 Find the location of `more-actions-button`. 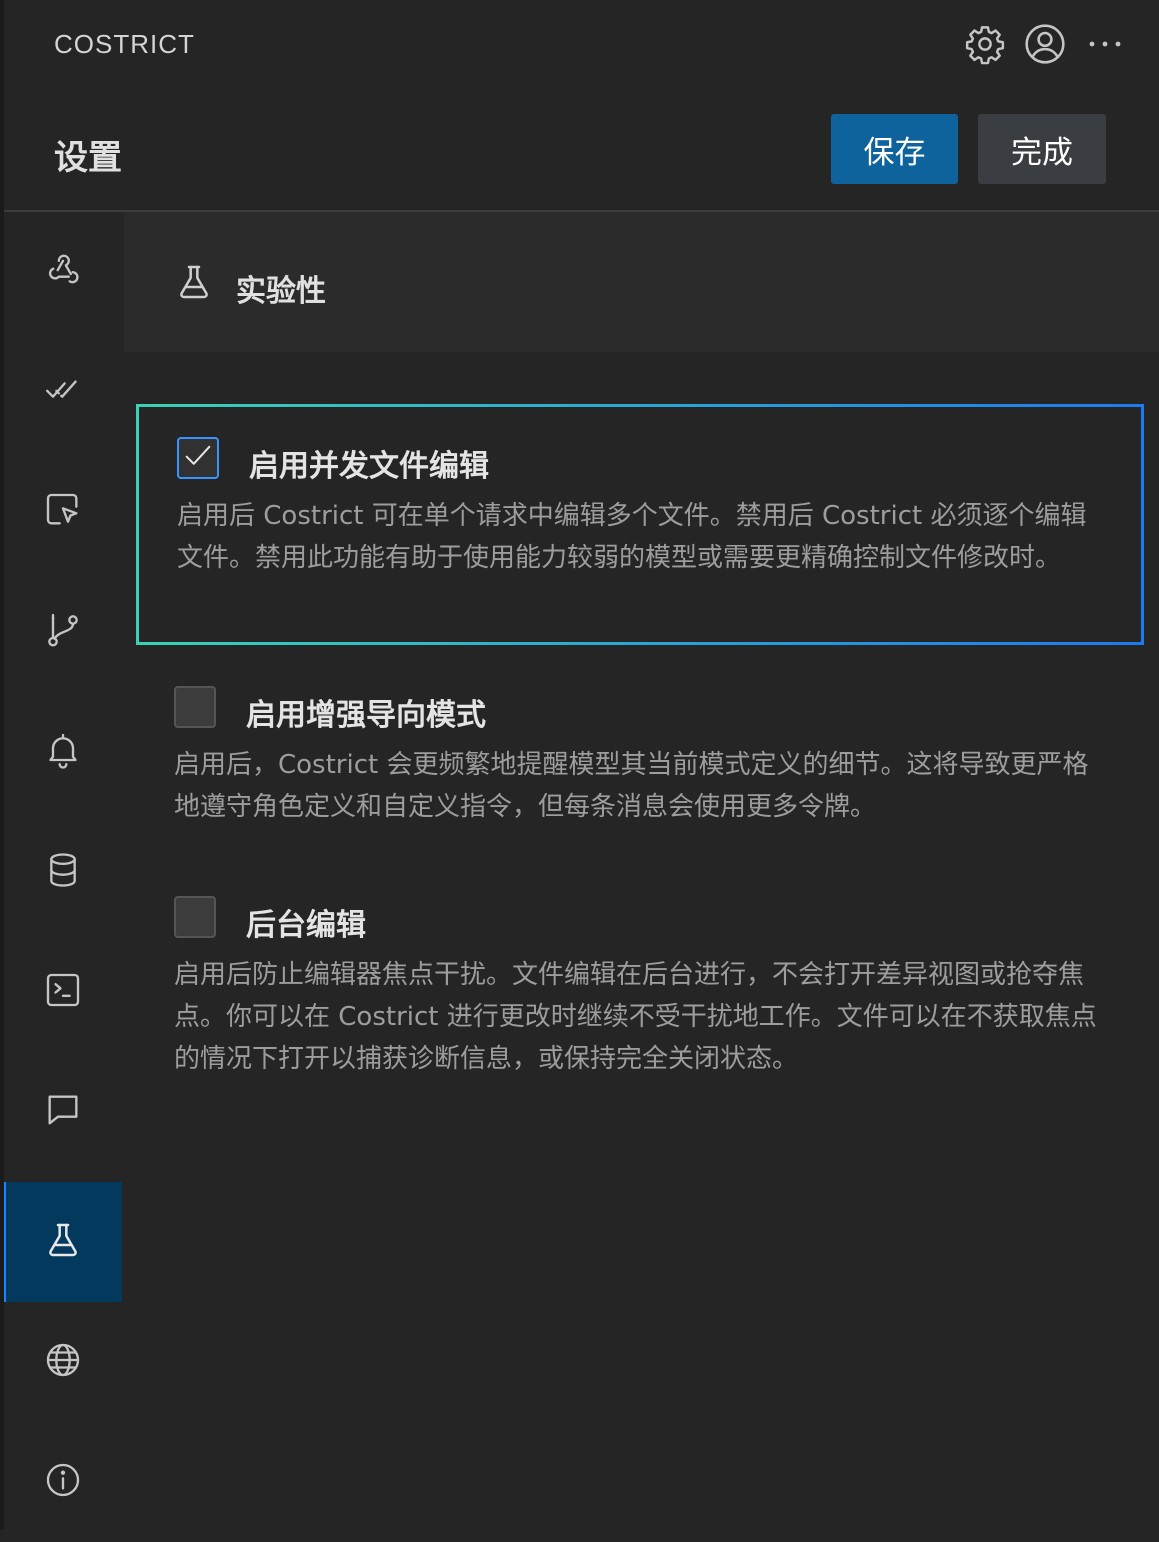

more-actions-button is located at coordinates (1105, 44).